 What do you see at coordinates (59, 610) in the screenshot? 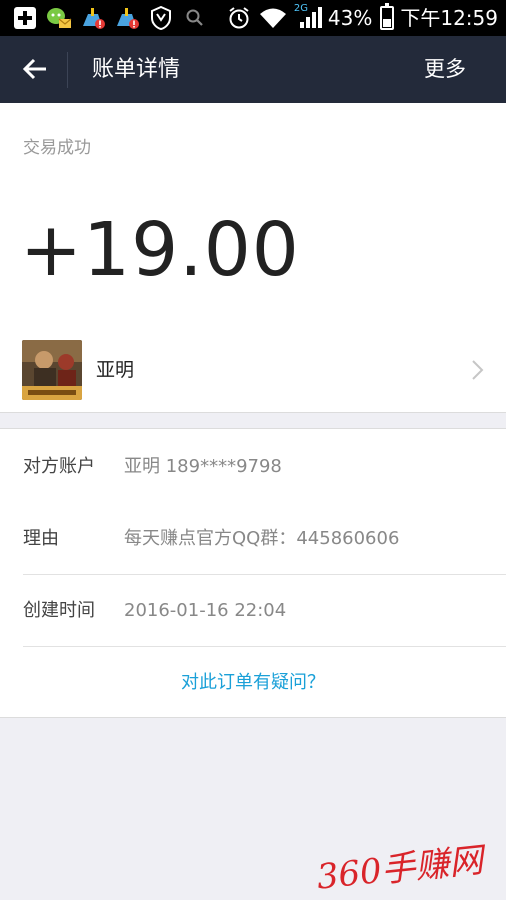
I see `detail-label: 创建时间` at bounding box center [59, 610].